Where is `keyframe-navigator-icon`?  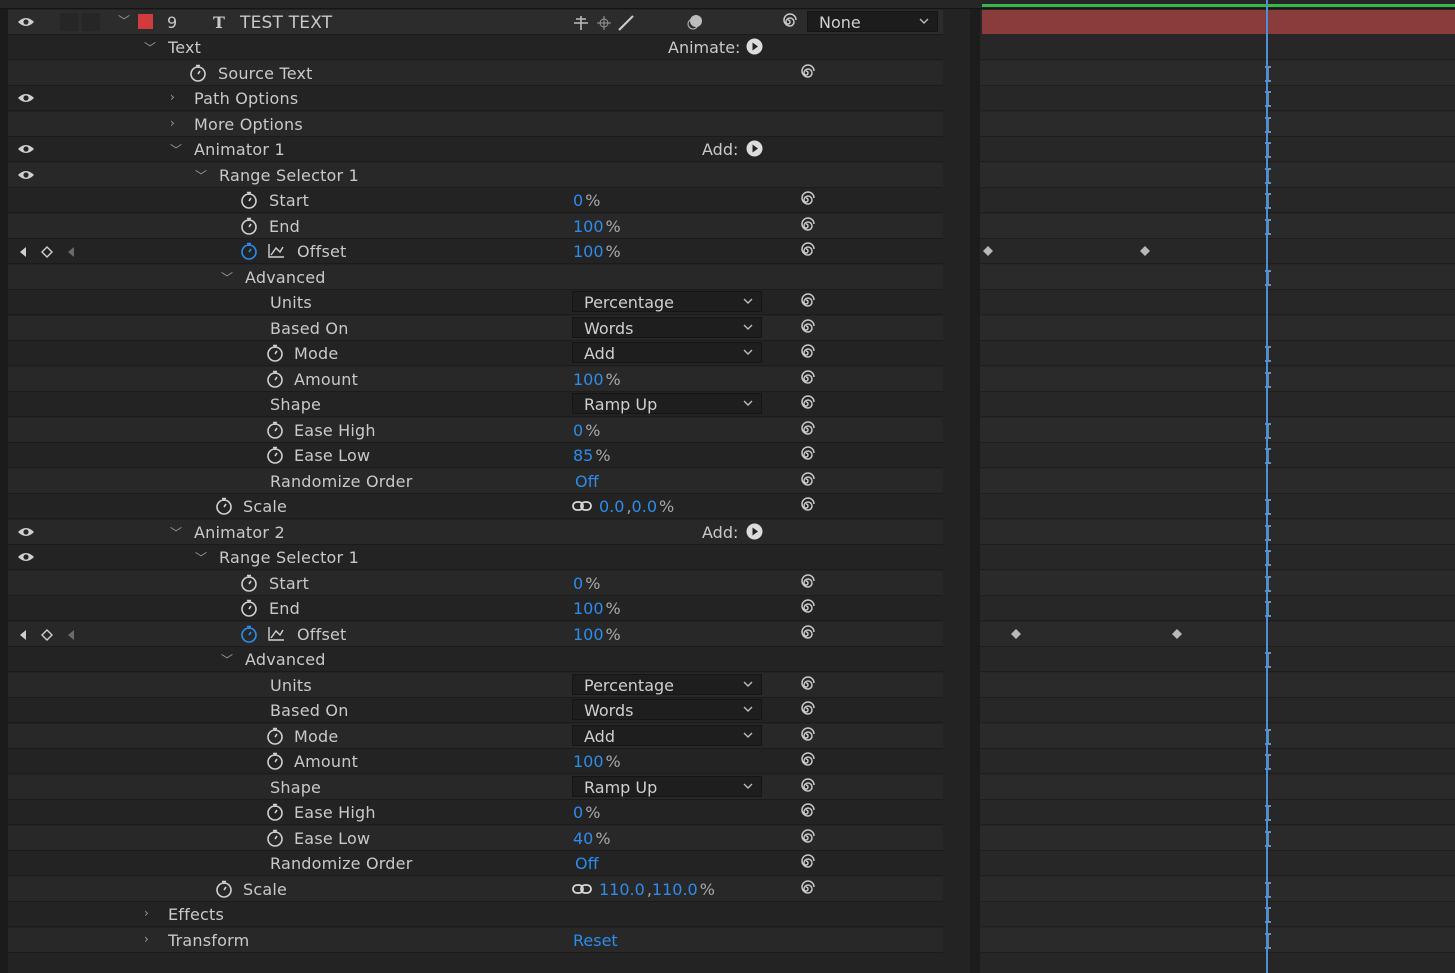 keyframe-navigator-icon is located at coordinates (48, 252).